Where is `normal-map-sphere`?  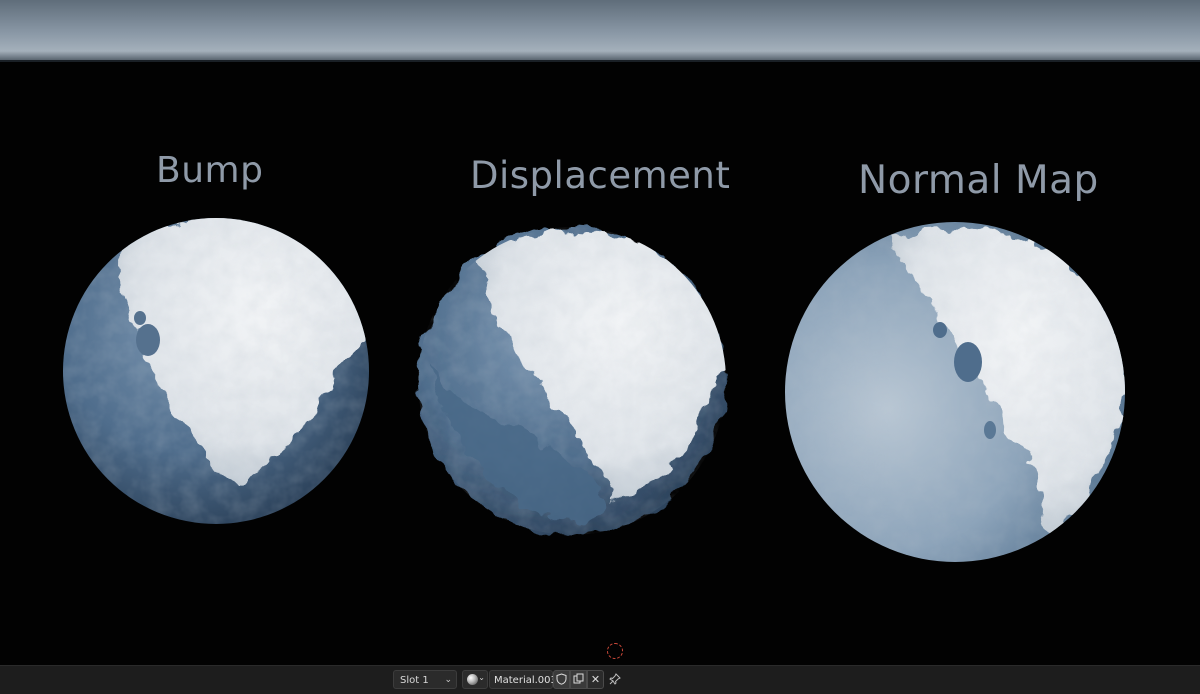
normal-map-sphere is located at coordinates (955, 392).